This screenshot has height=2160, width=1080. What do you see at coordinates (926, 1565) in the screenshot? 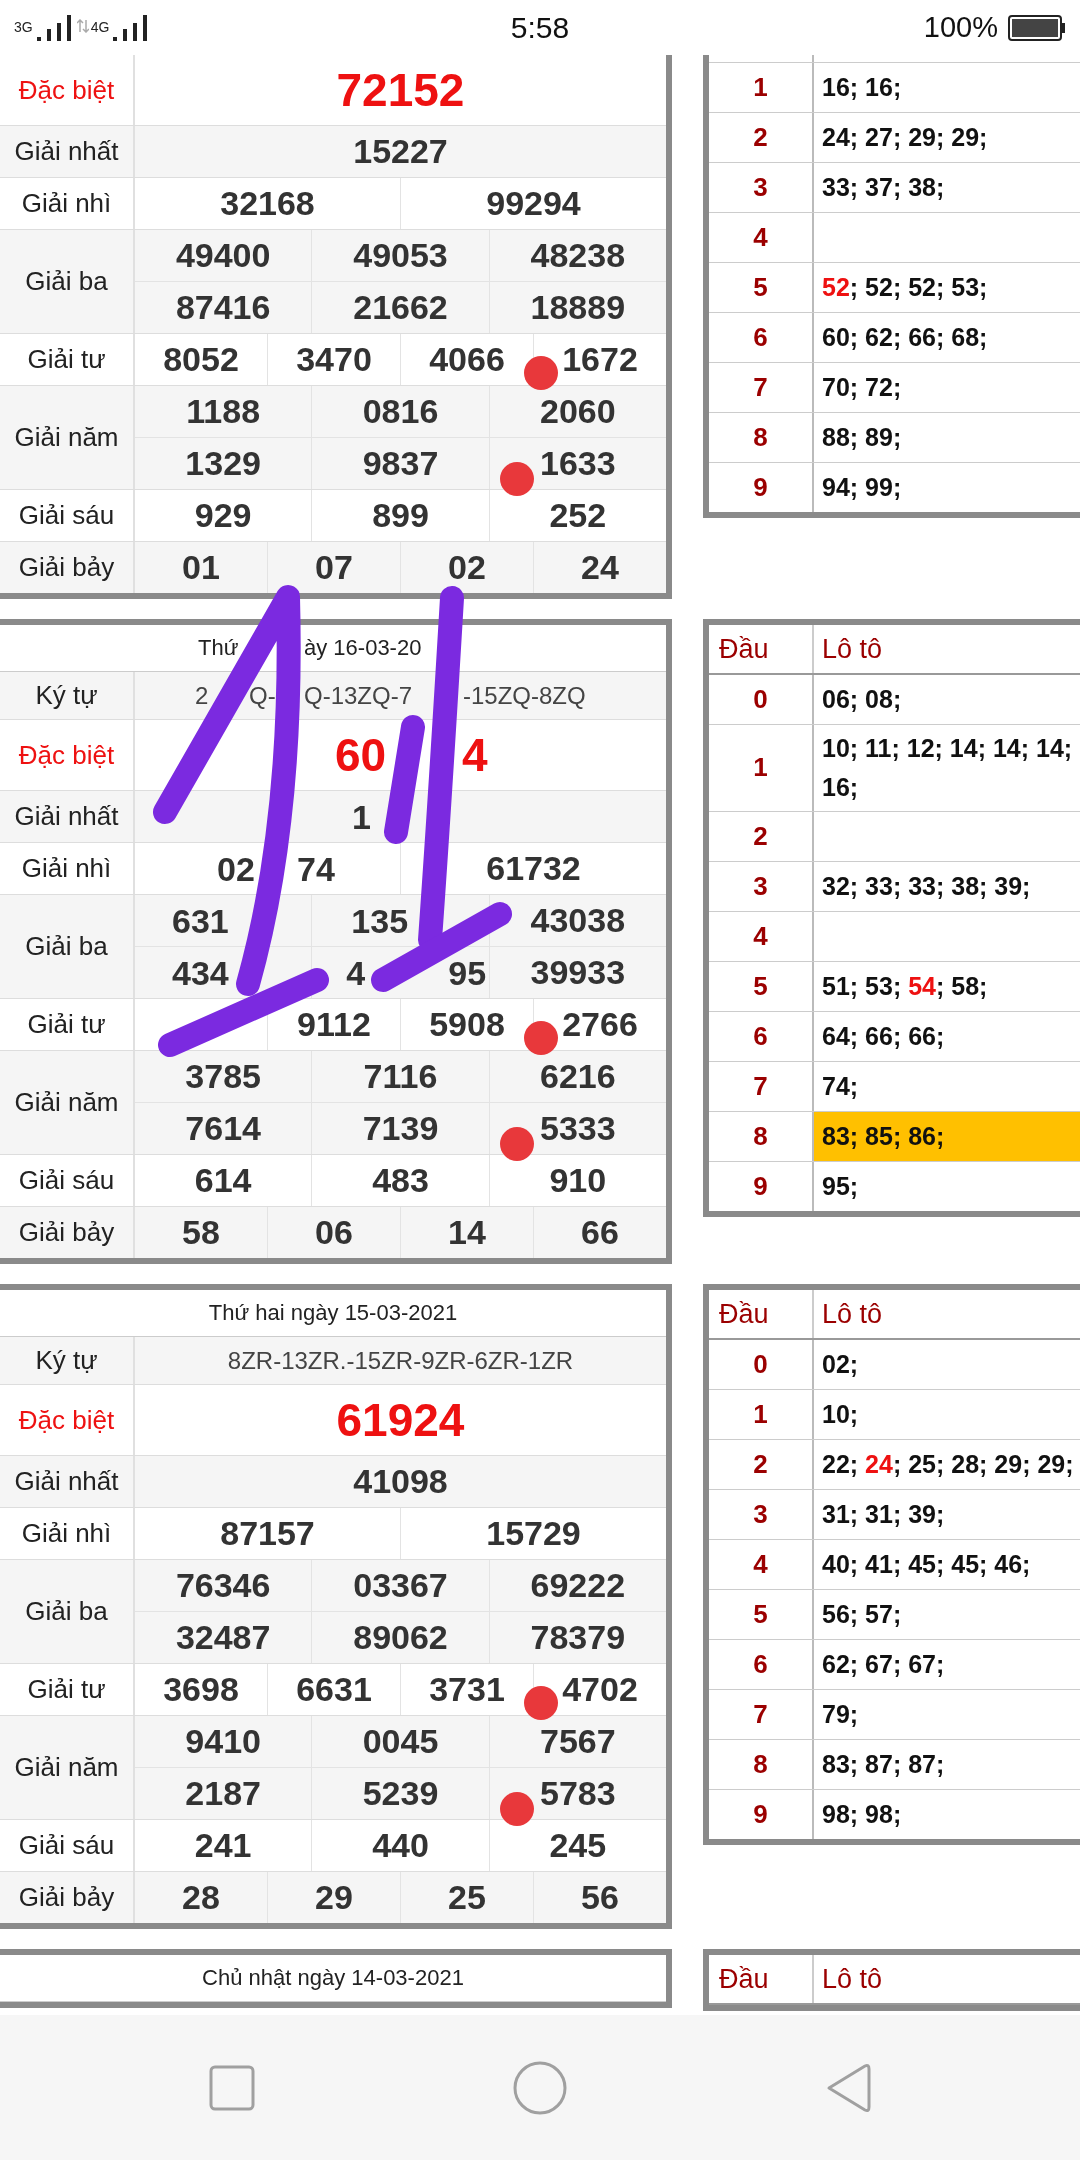
I see `loto-numbers: 40; 41; 45; 45; 46;` at bounding box center [926, 1565].